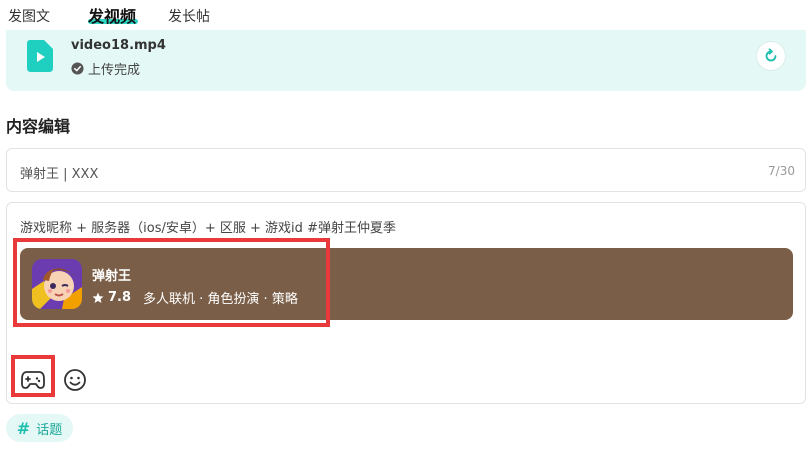  I want to click on editor-text-body: 游戏昵称 + 服务器（ios/安卓）+ 区服 + 游戏id, so click(164, 228).